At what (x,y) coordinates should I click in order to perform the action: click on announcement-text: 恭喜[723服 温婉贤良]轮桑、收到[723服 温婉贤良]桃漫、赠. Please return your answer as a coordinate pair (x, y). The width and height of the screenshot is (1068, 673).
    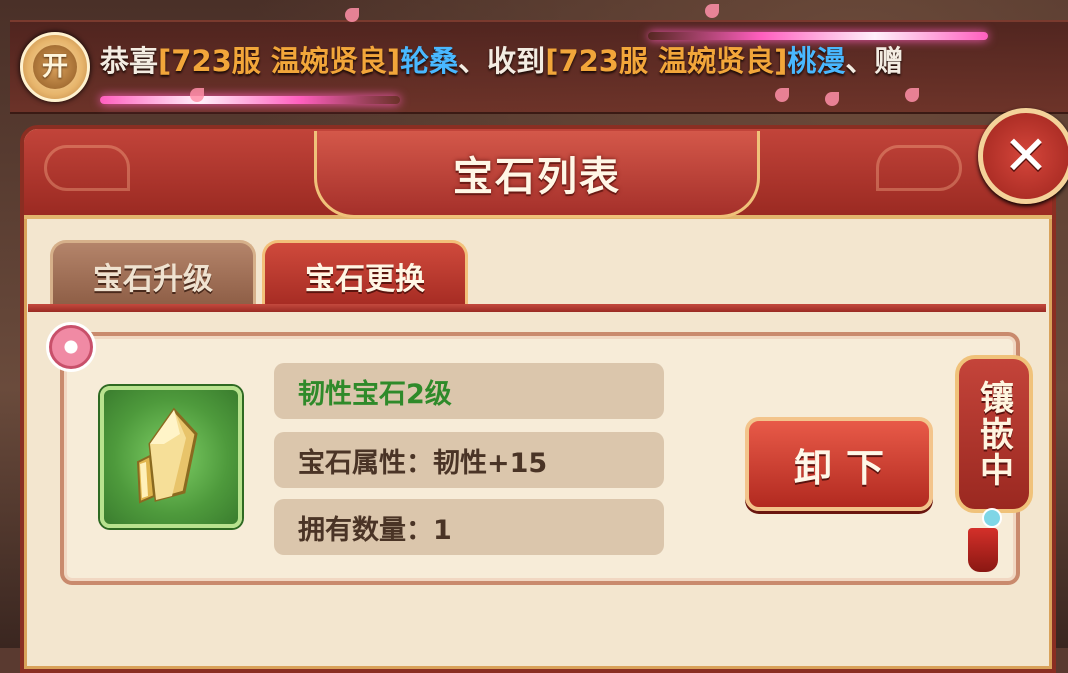
    Looking at the image, I should click on (501, 59).